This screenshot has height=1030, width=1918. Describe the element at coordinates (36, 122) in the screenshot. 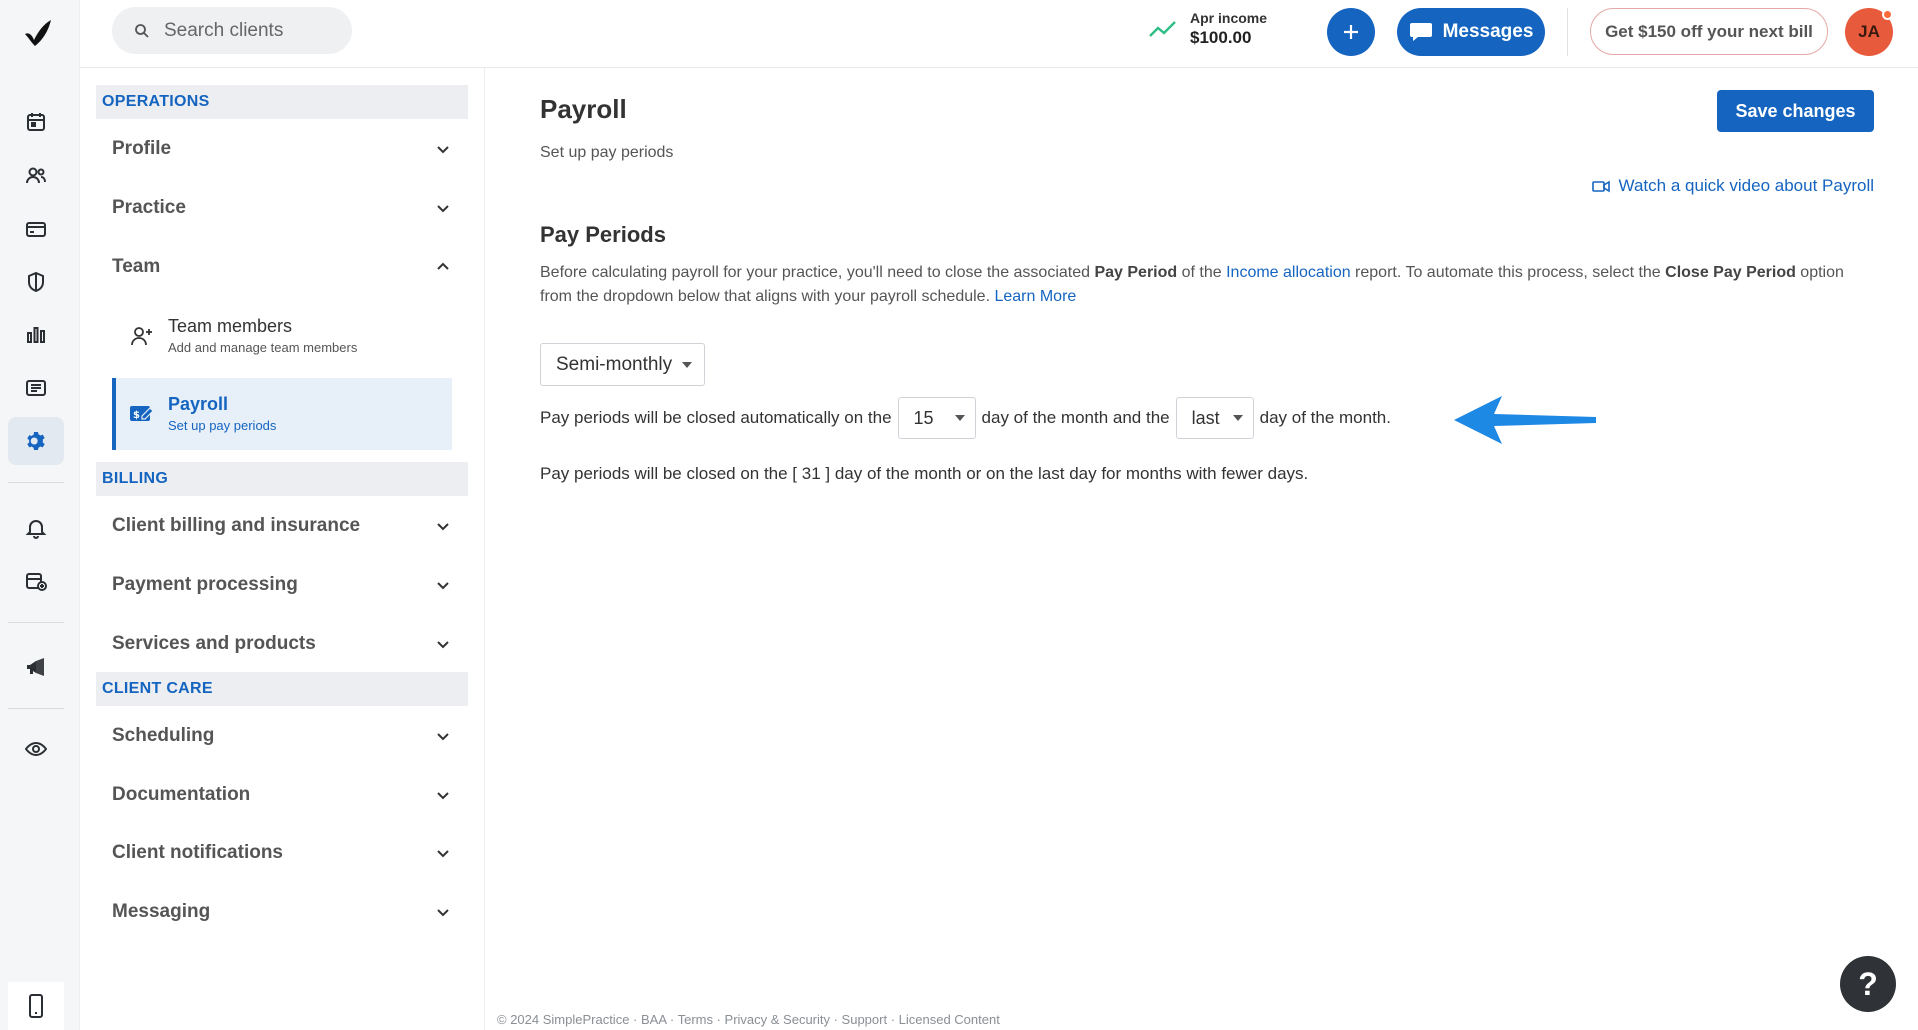

I see `calendar-icon` at that location.